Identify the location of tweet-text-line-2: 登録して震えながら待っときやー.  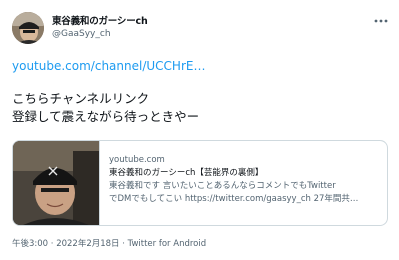
(106, 116).